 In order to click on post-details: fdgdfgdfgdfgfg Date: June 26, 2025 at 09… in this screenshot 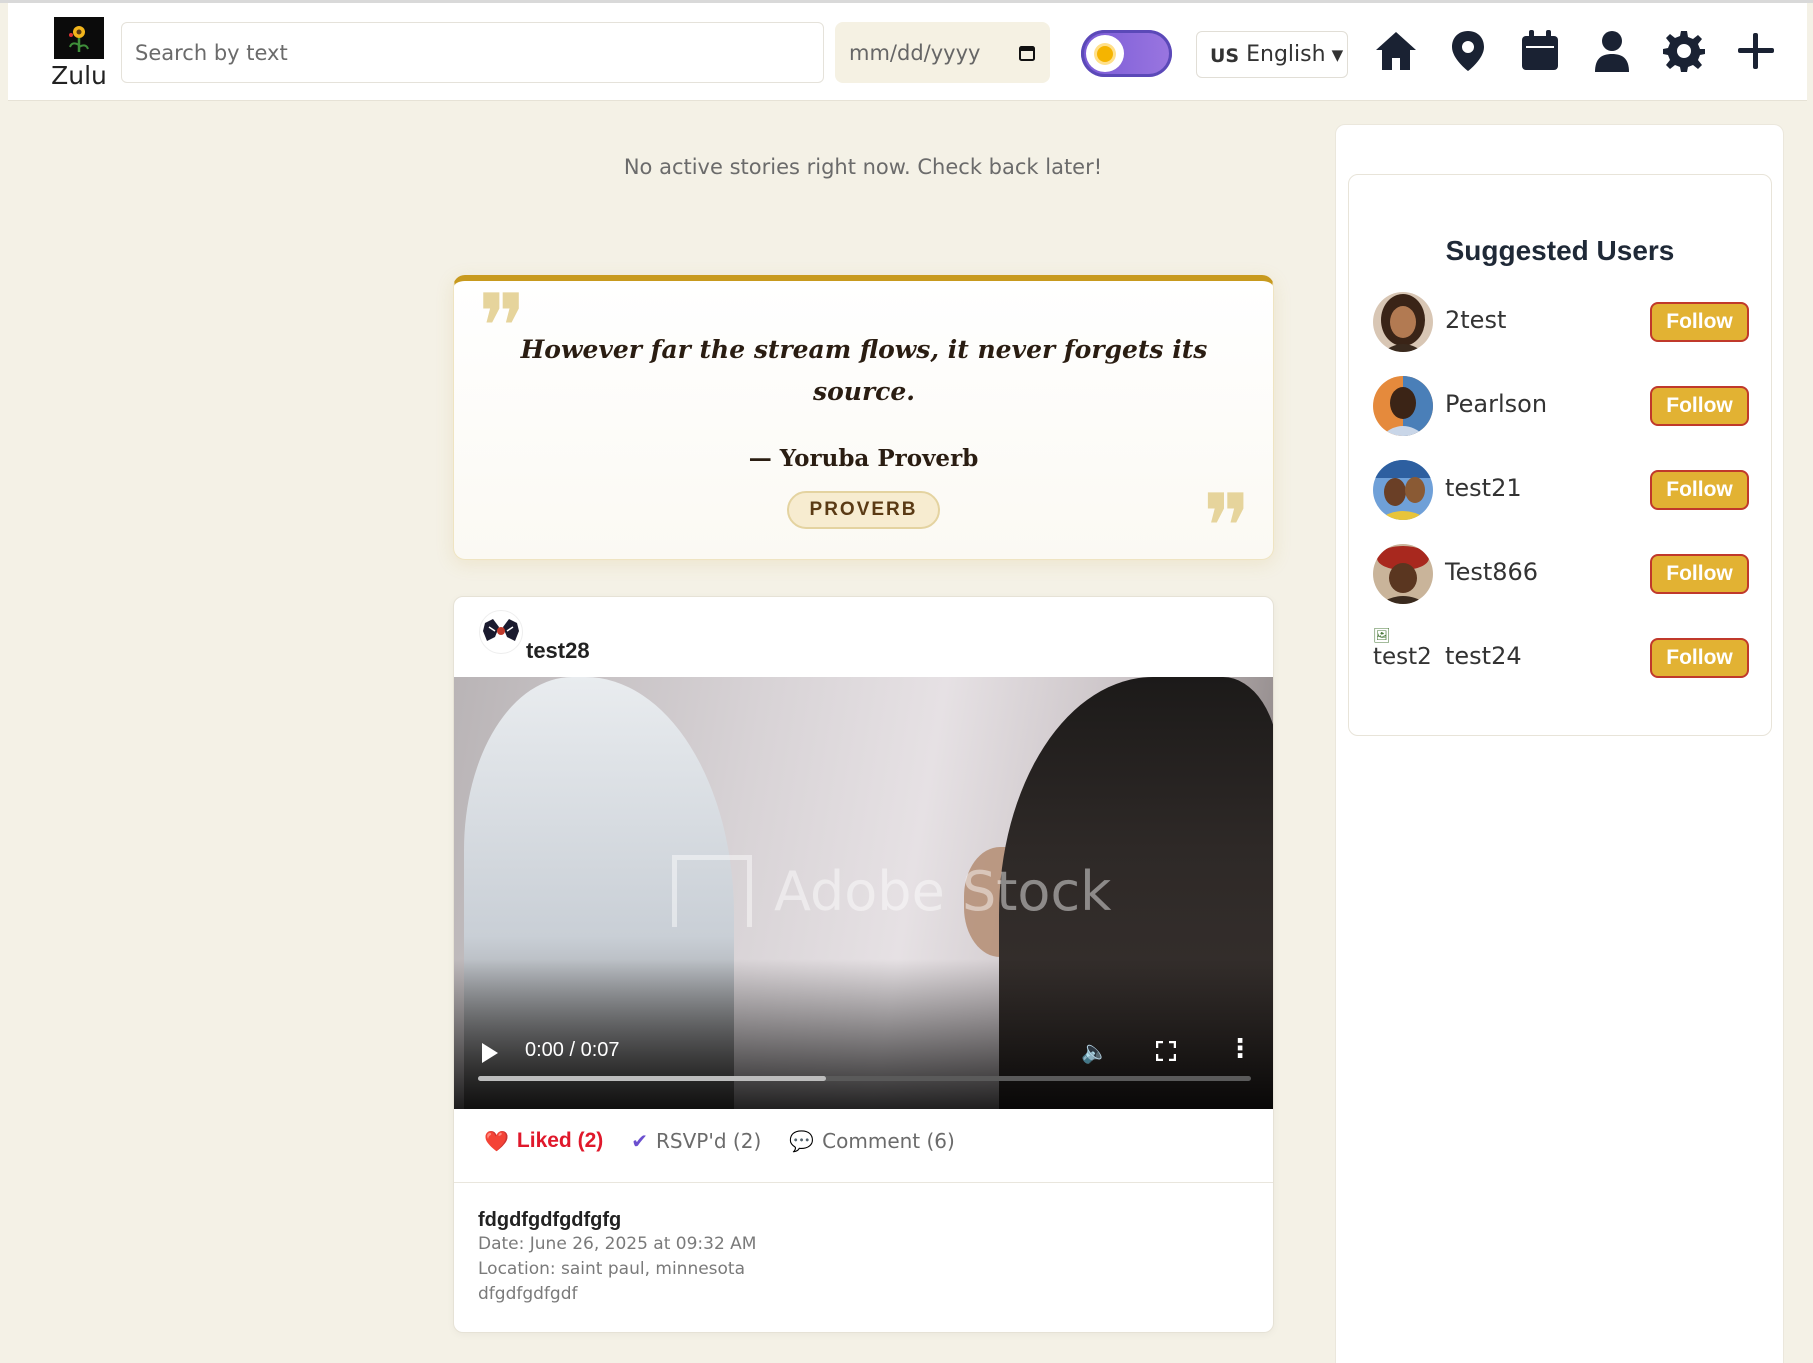, I will do `click(617, 1258)`.